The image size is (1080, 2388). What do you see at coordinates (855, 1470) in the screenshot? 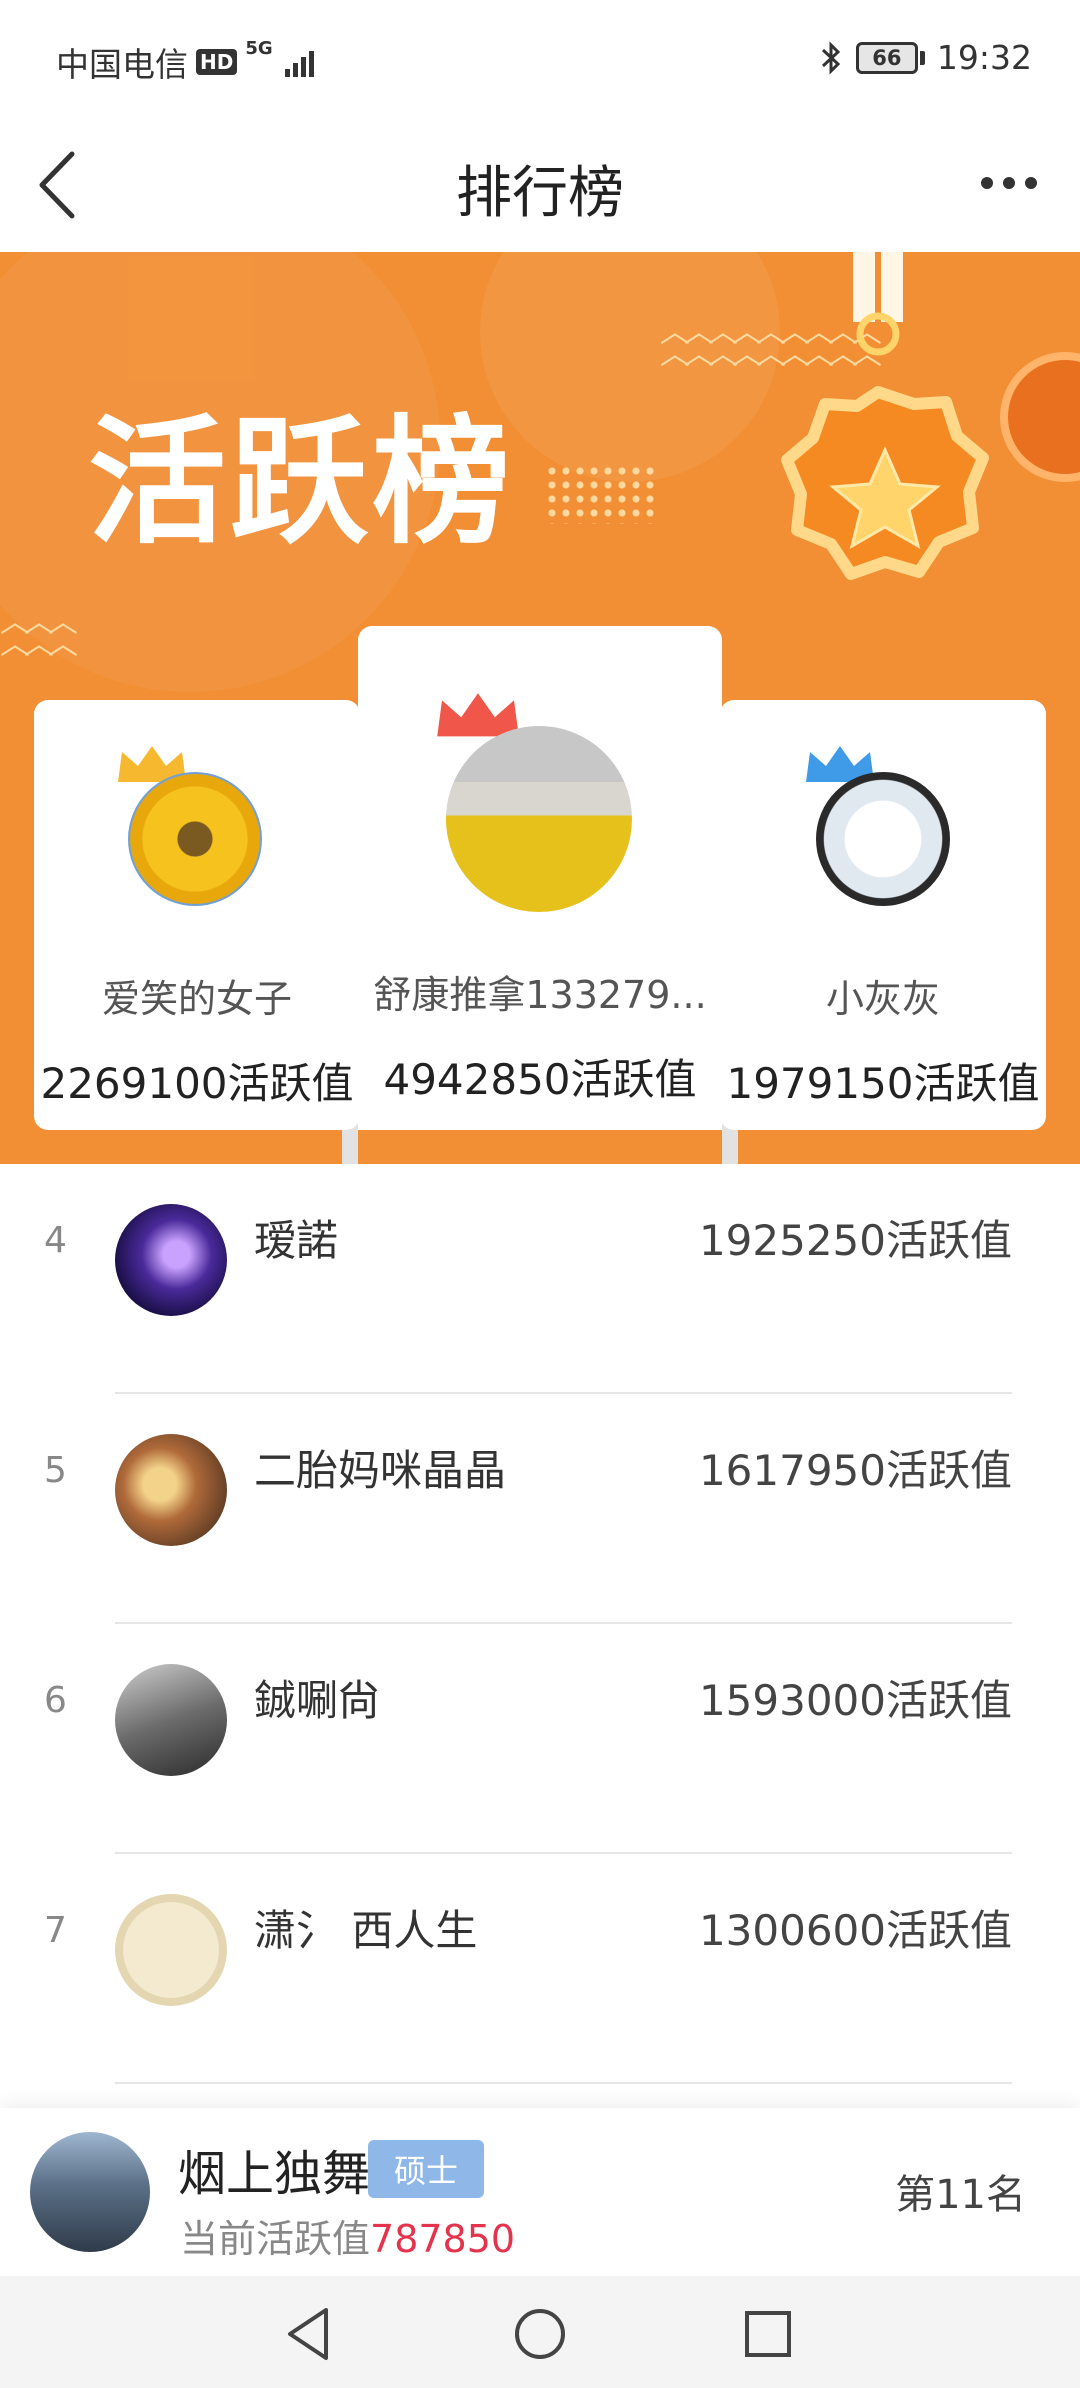
I see `list-score: 1617950活跃值` at bounding box center [855, 1470].